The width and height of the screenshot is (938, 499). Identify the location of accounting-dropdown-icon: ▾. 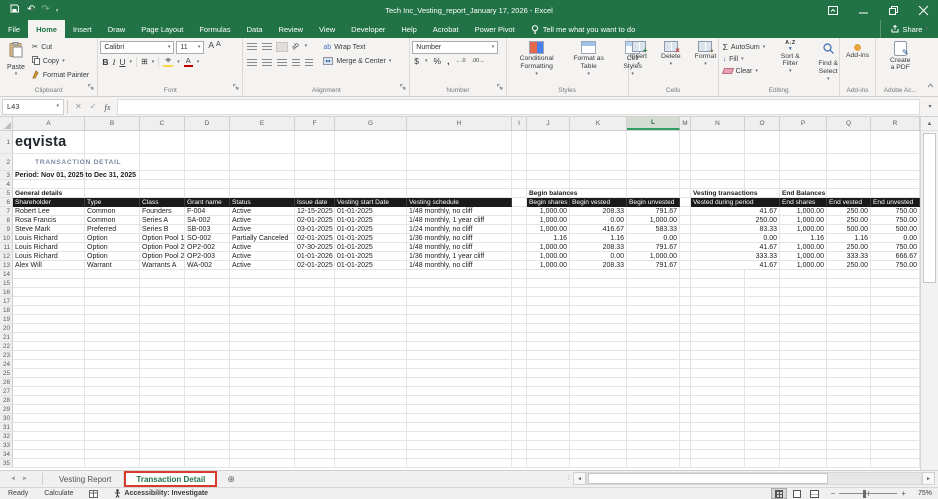
(426, 61).